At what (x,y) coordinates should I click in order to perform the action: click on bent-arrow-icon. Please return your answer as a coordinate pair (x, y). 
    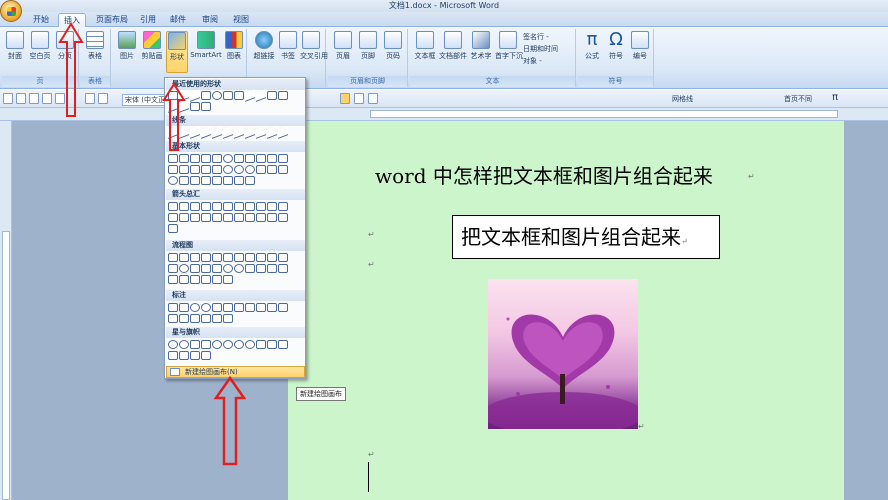
    Looking at the image, I should click on (250, 206).